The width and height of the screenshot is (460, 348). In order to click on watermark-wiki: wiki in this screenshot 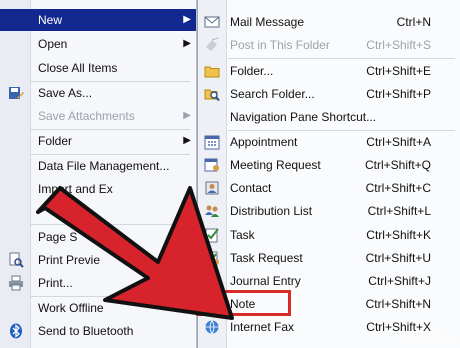, I will do `click(414, 337)`.